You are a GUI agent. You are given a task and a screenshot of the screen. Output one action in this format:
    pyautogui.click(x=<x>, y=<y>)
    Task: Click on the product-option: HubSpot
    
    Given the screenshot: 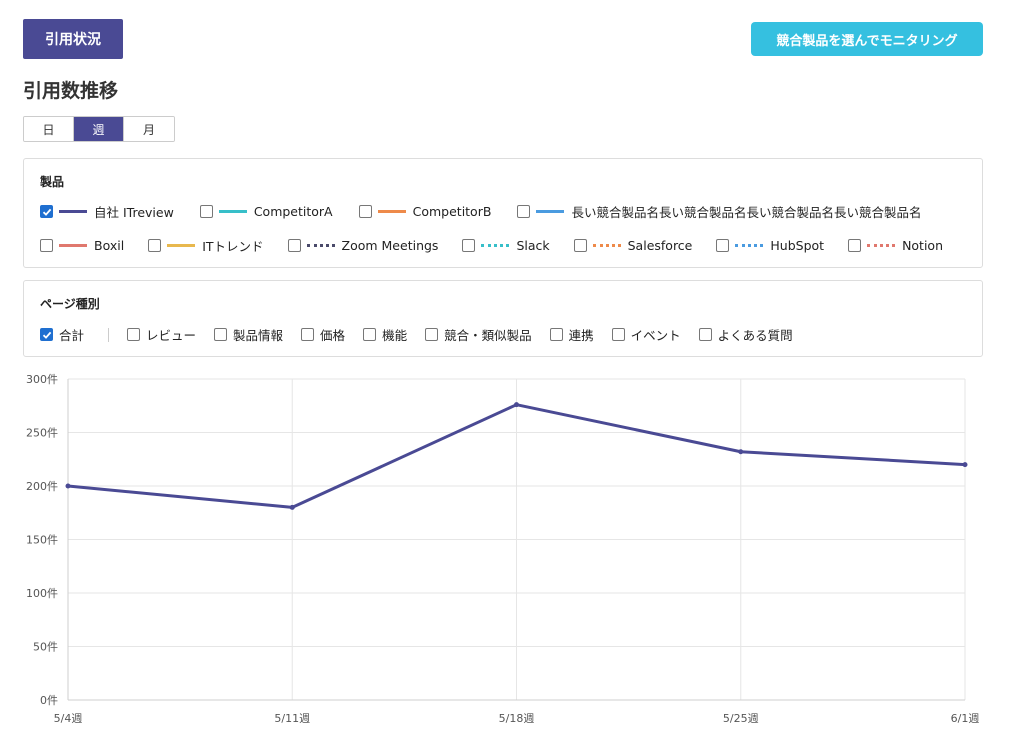 What is the action you would take?
    pyautogui.click(x=770, y=245)
    